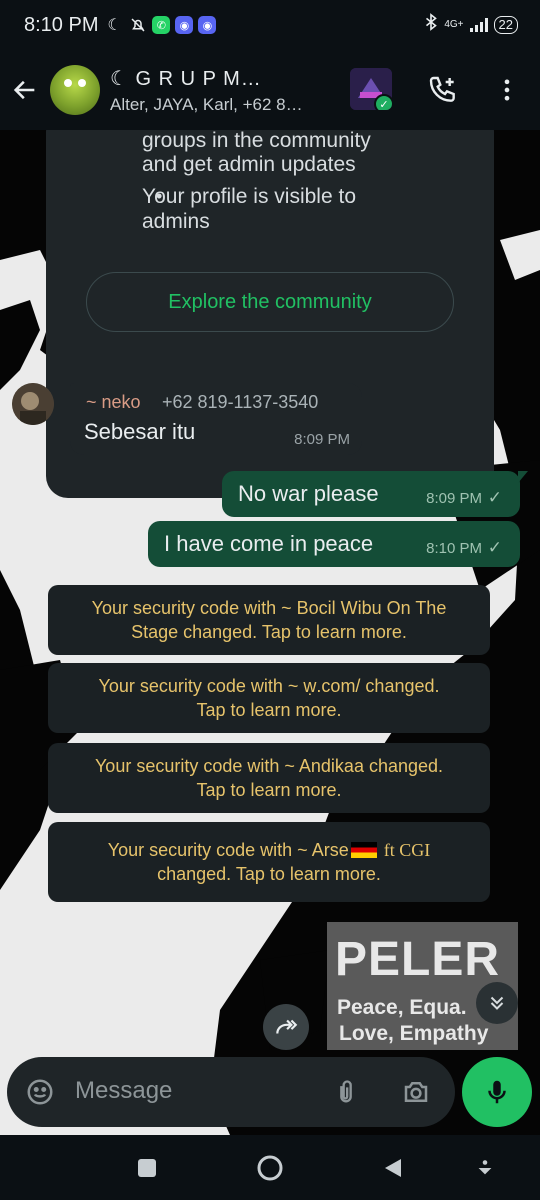  What do you see at coordinates (240, 402) in the screenshot?
I see `sender-phone: +62 819-1137-3540` at bounding box center [240, 402].